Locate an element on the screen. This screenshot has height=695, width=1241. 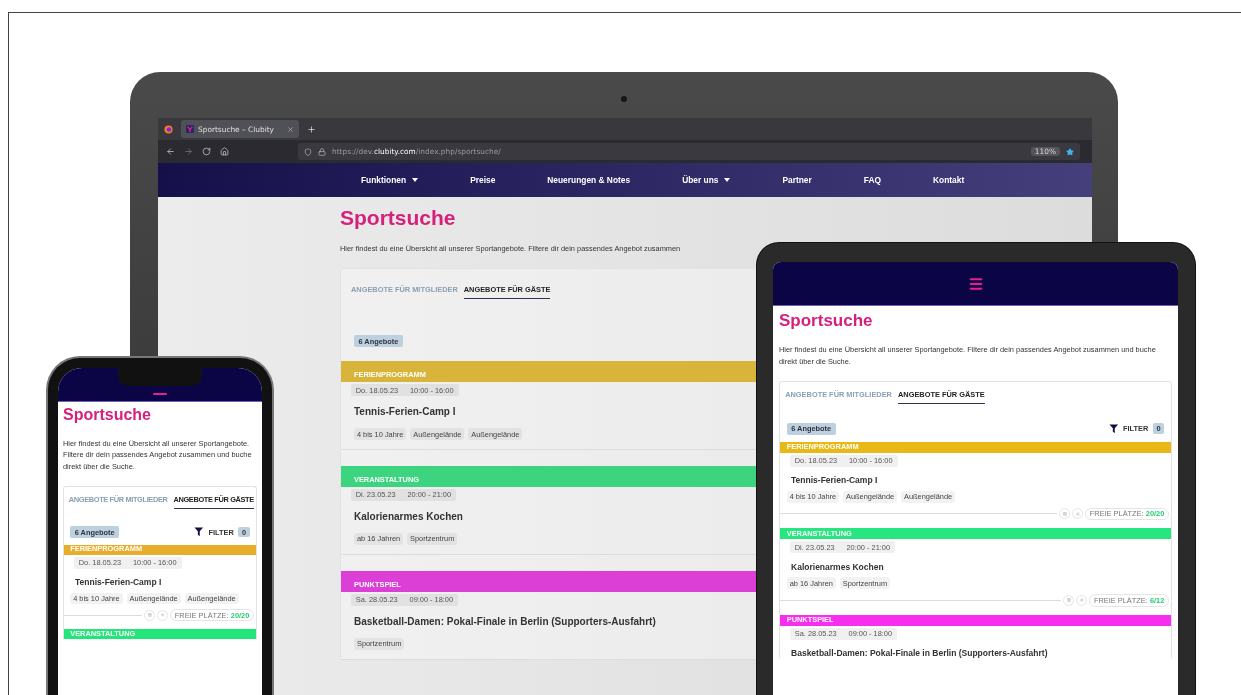
home-icon is located at coordinates (224, 151).